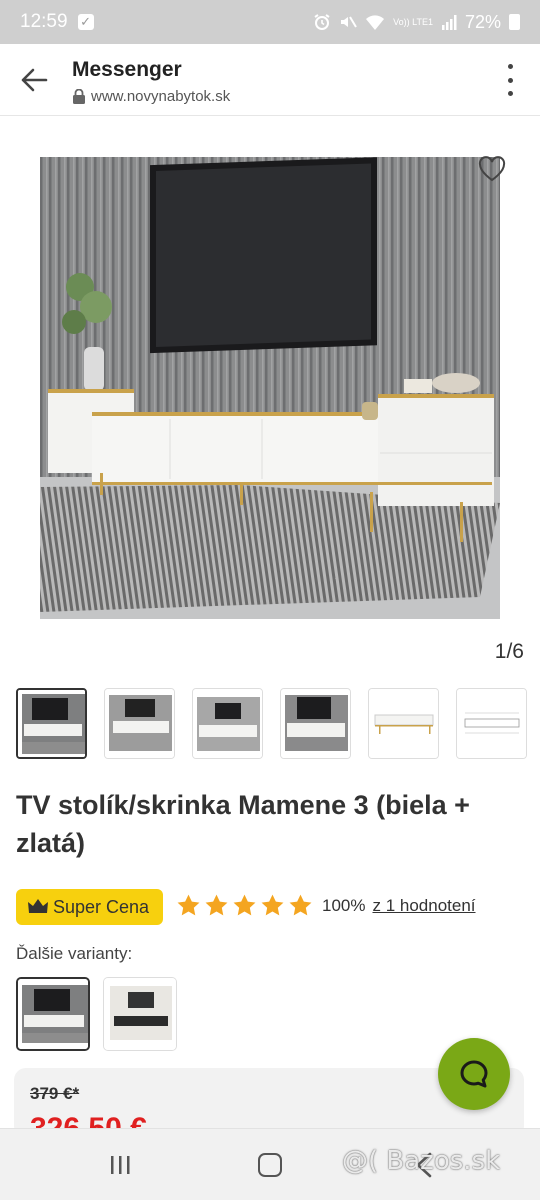  I want to click on chat-bubble-icon, so click(474, 1074).